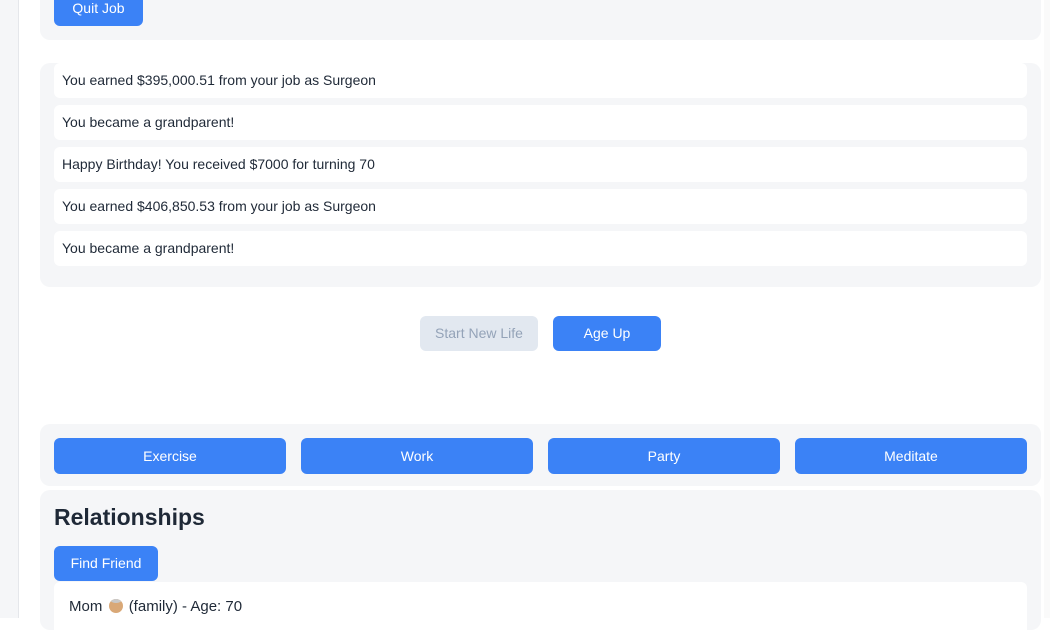  Describe the element at coordinates (115, 606) in the screenshot. I see `older-woman-emoji-icon` at that location.